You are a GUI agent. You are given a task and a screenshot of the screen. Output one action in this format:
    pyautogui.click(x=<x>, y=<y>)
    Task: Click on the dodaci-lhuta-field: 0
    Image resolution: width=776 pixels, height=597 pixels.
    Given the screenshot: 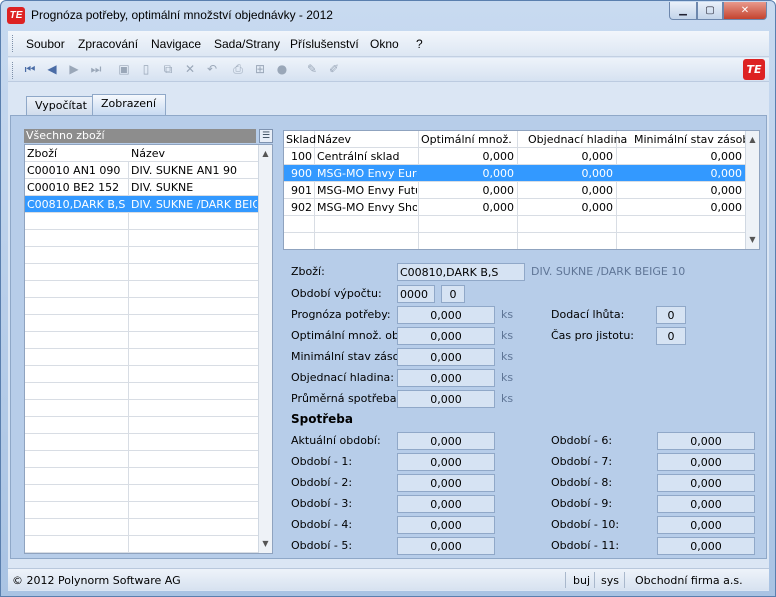 What is the action you would take?
    pyautogui.click(x=671, y=315)
    